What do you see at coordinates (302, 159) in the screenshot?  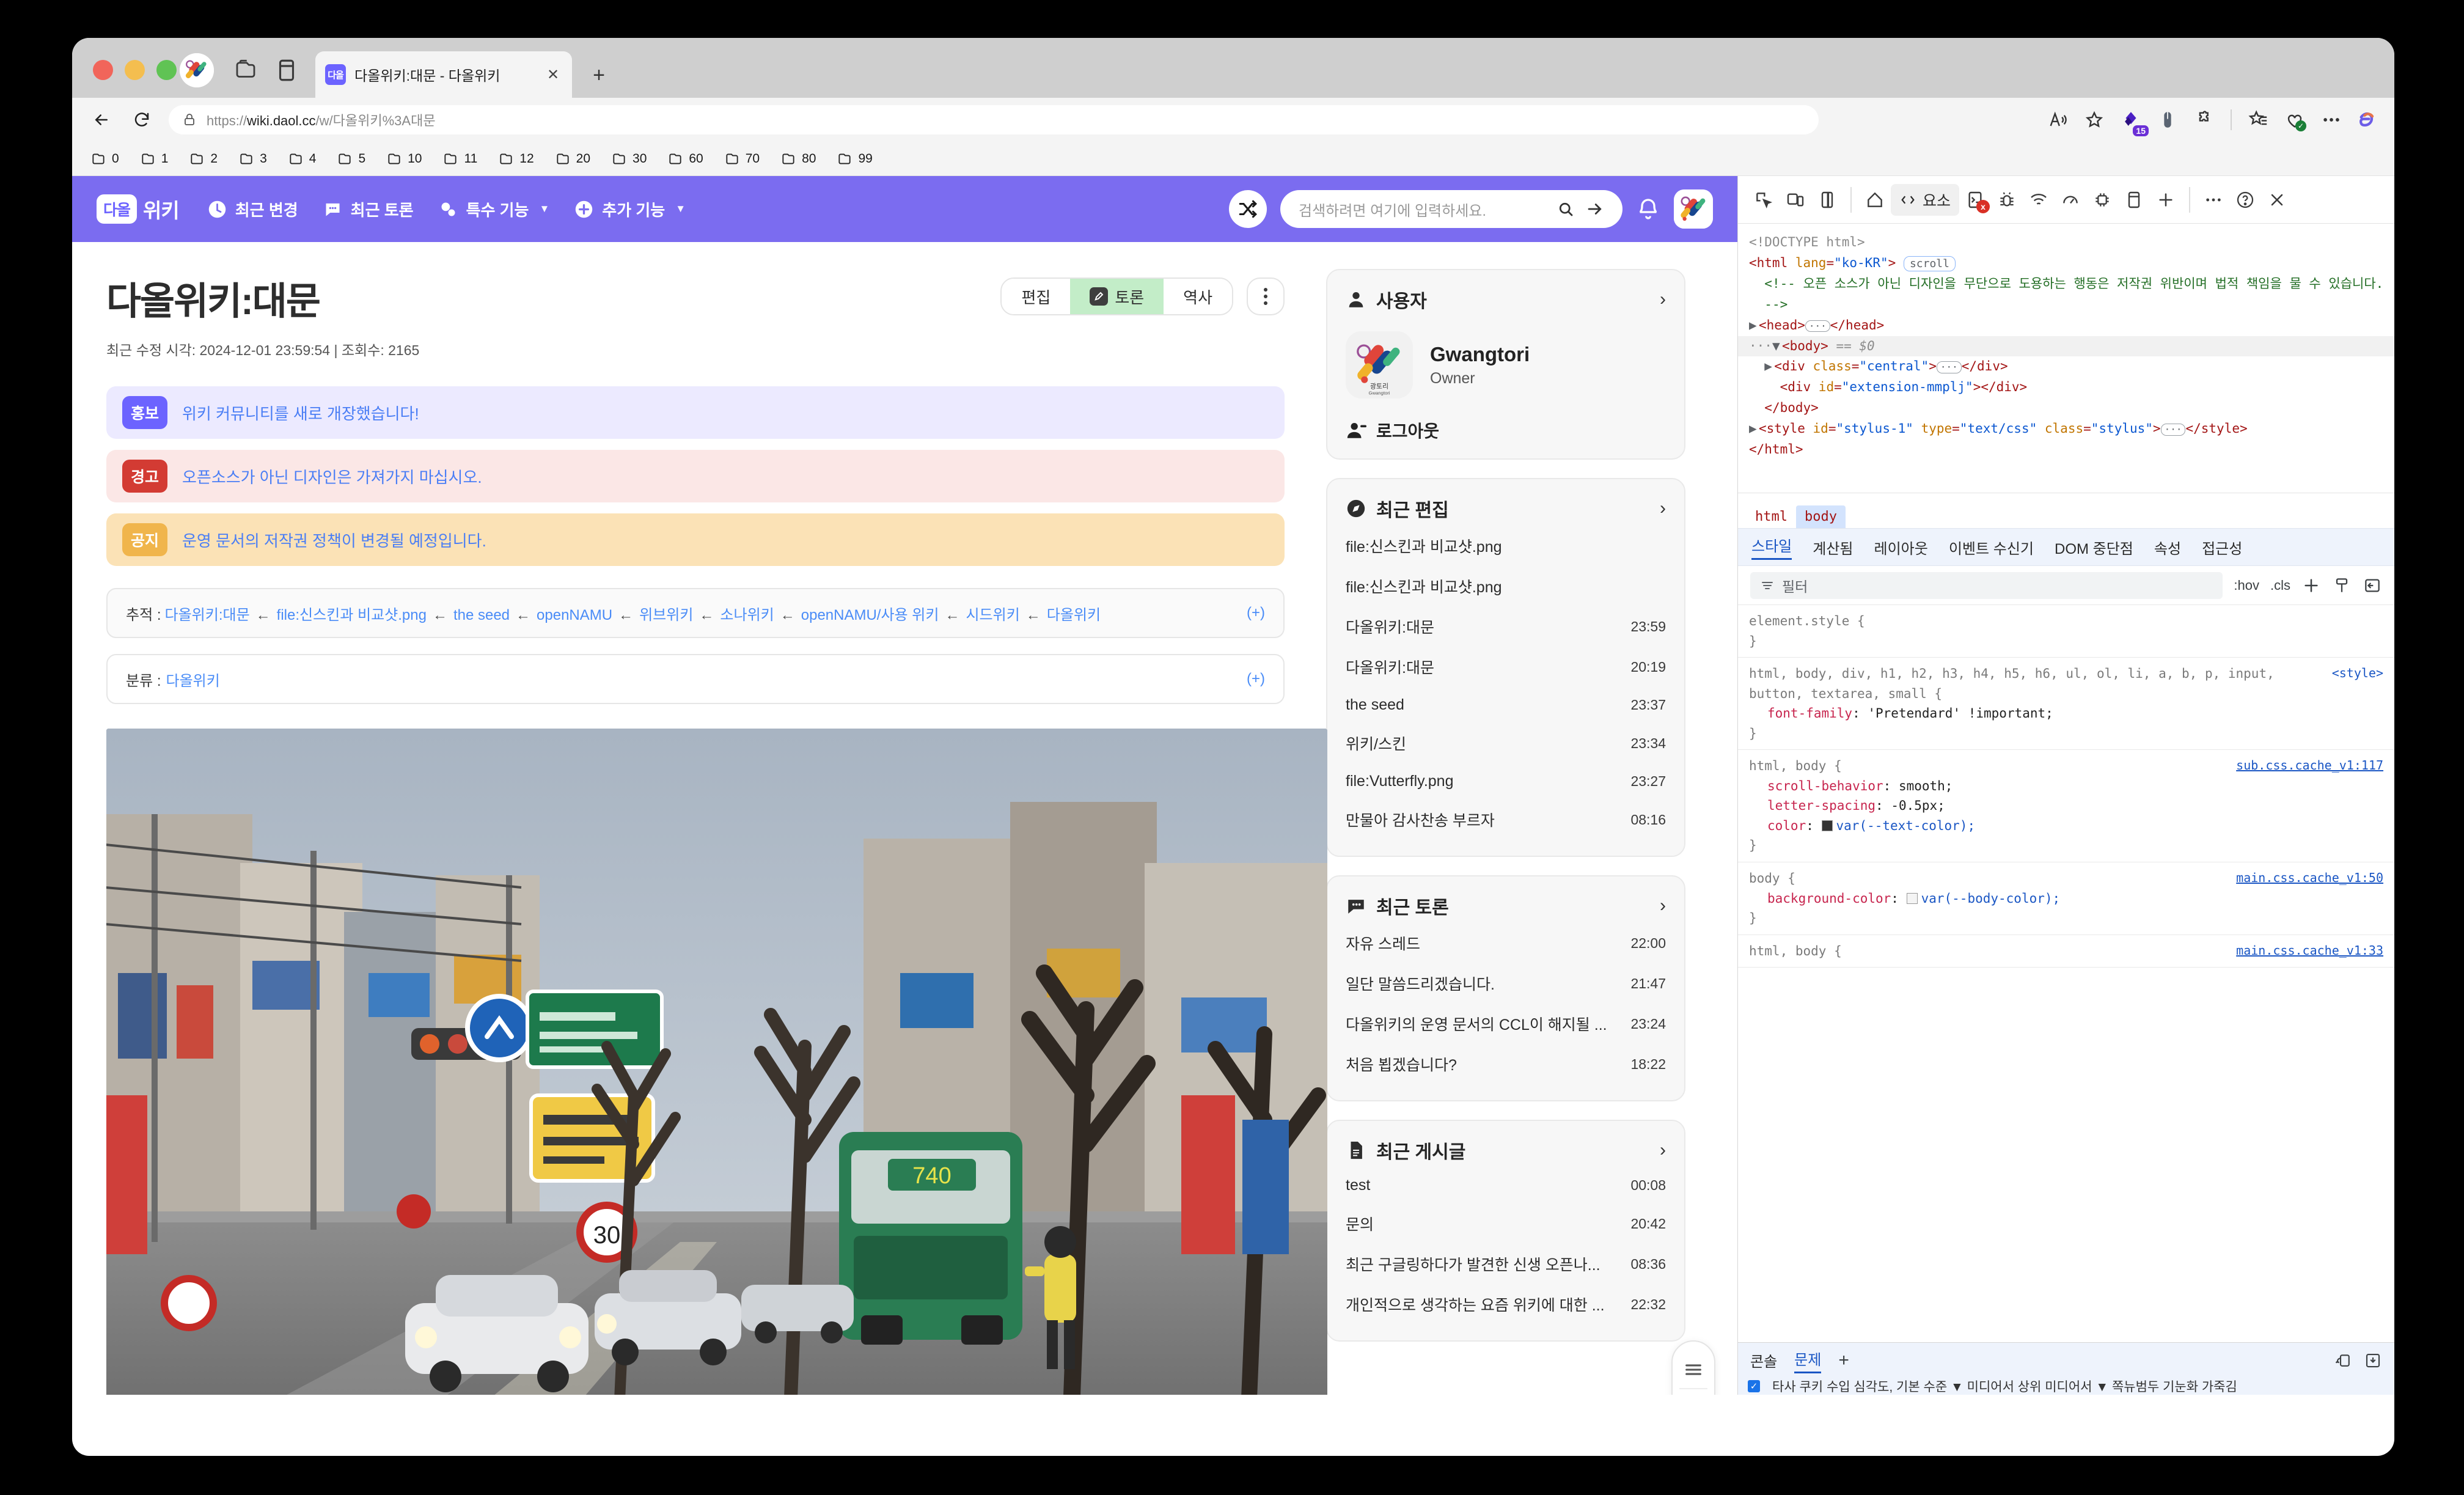 I see `bookmark-folder-4: 4` at bounding box center [302, 159].